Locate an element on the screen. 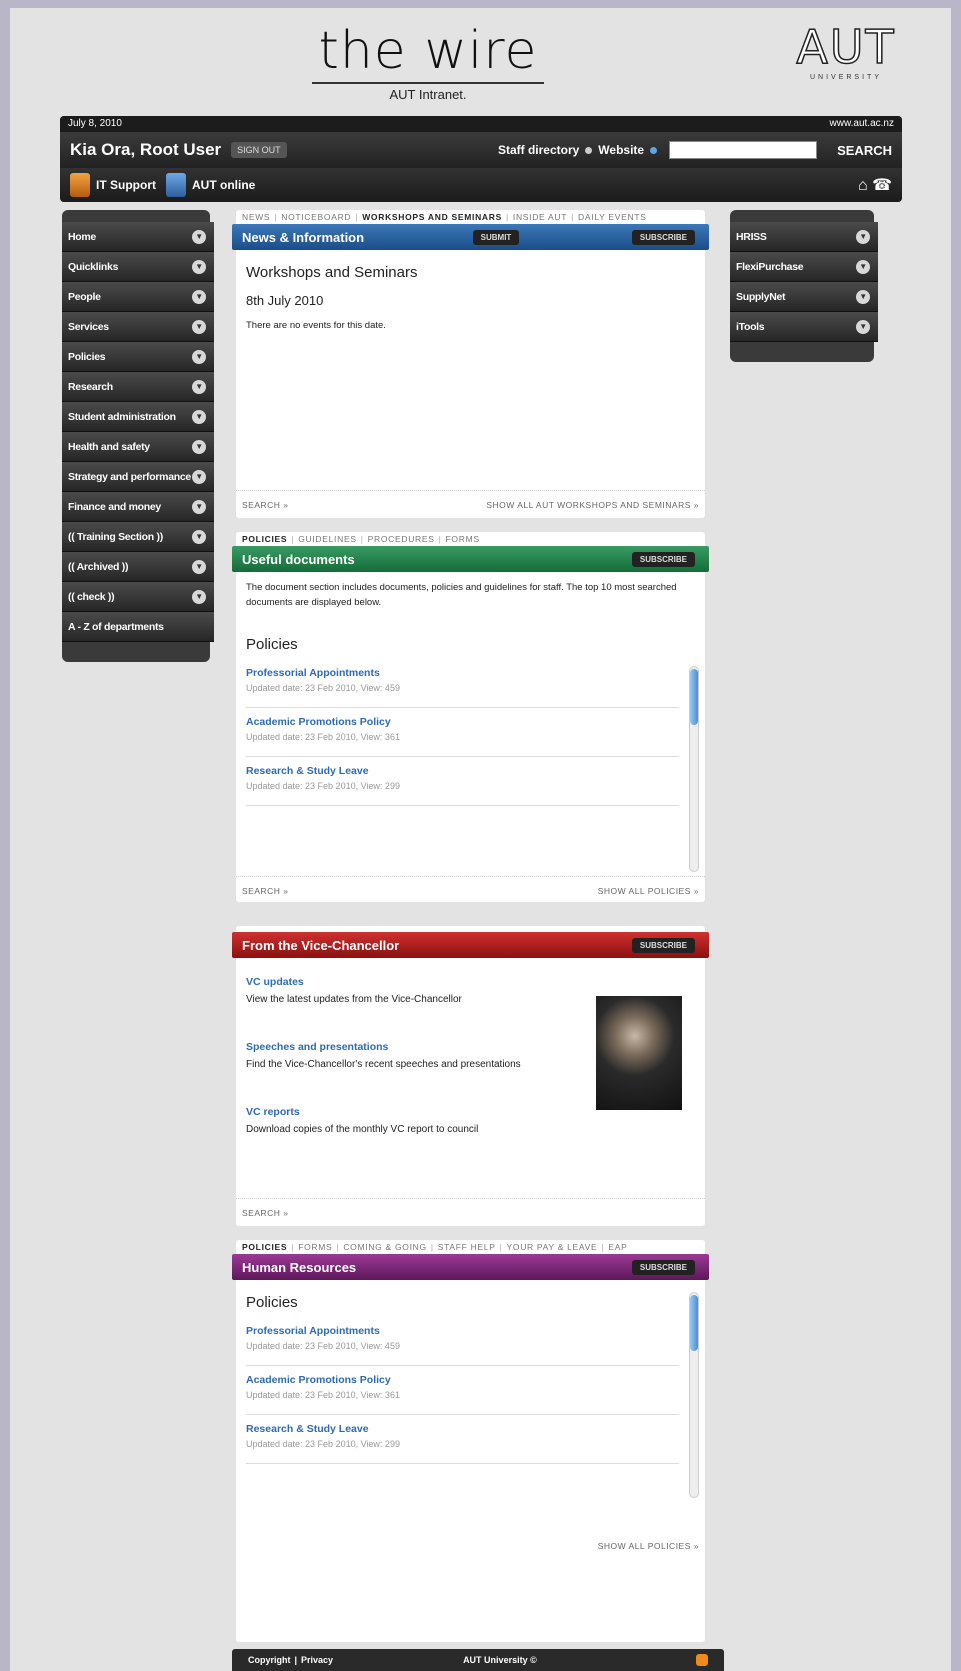 The image size is (961, 1671). radio-staff-directory is located at coordinates (589, 150).